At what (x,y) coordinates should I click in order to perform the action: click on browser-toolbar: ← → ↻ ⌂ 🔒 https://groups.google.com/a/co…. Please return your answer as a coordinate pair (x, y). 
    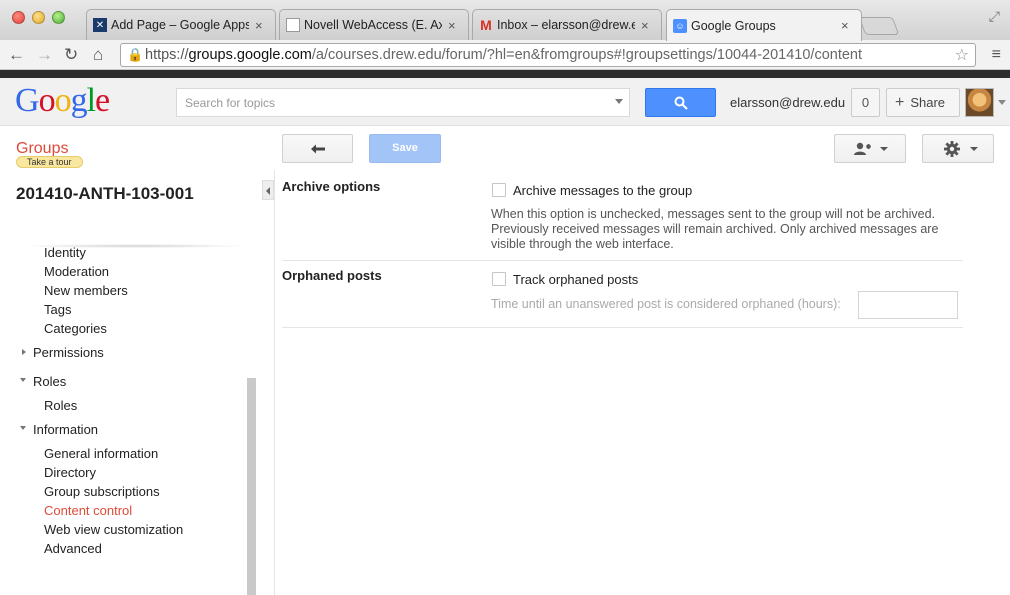
    Looking at the image, I should click on (505, 55).